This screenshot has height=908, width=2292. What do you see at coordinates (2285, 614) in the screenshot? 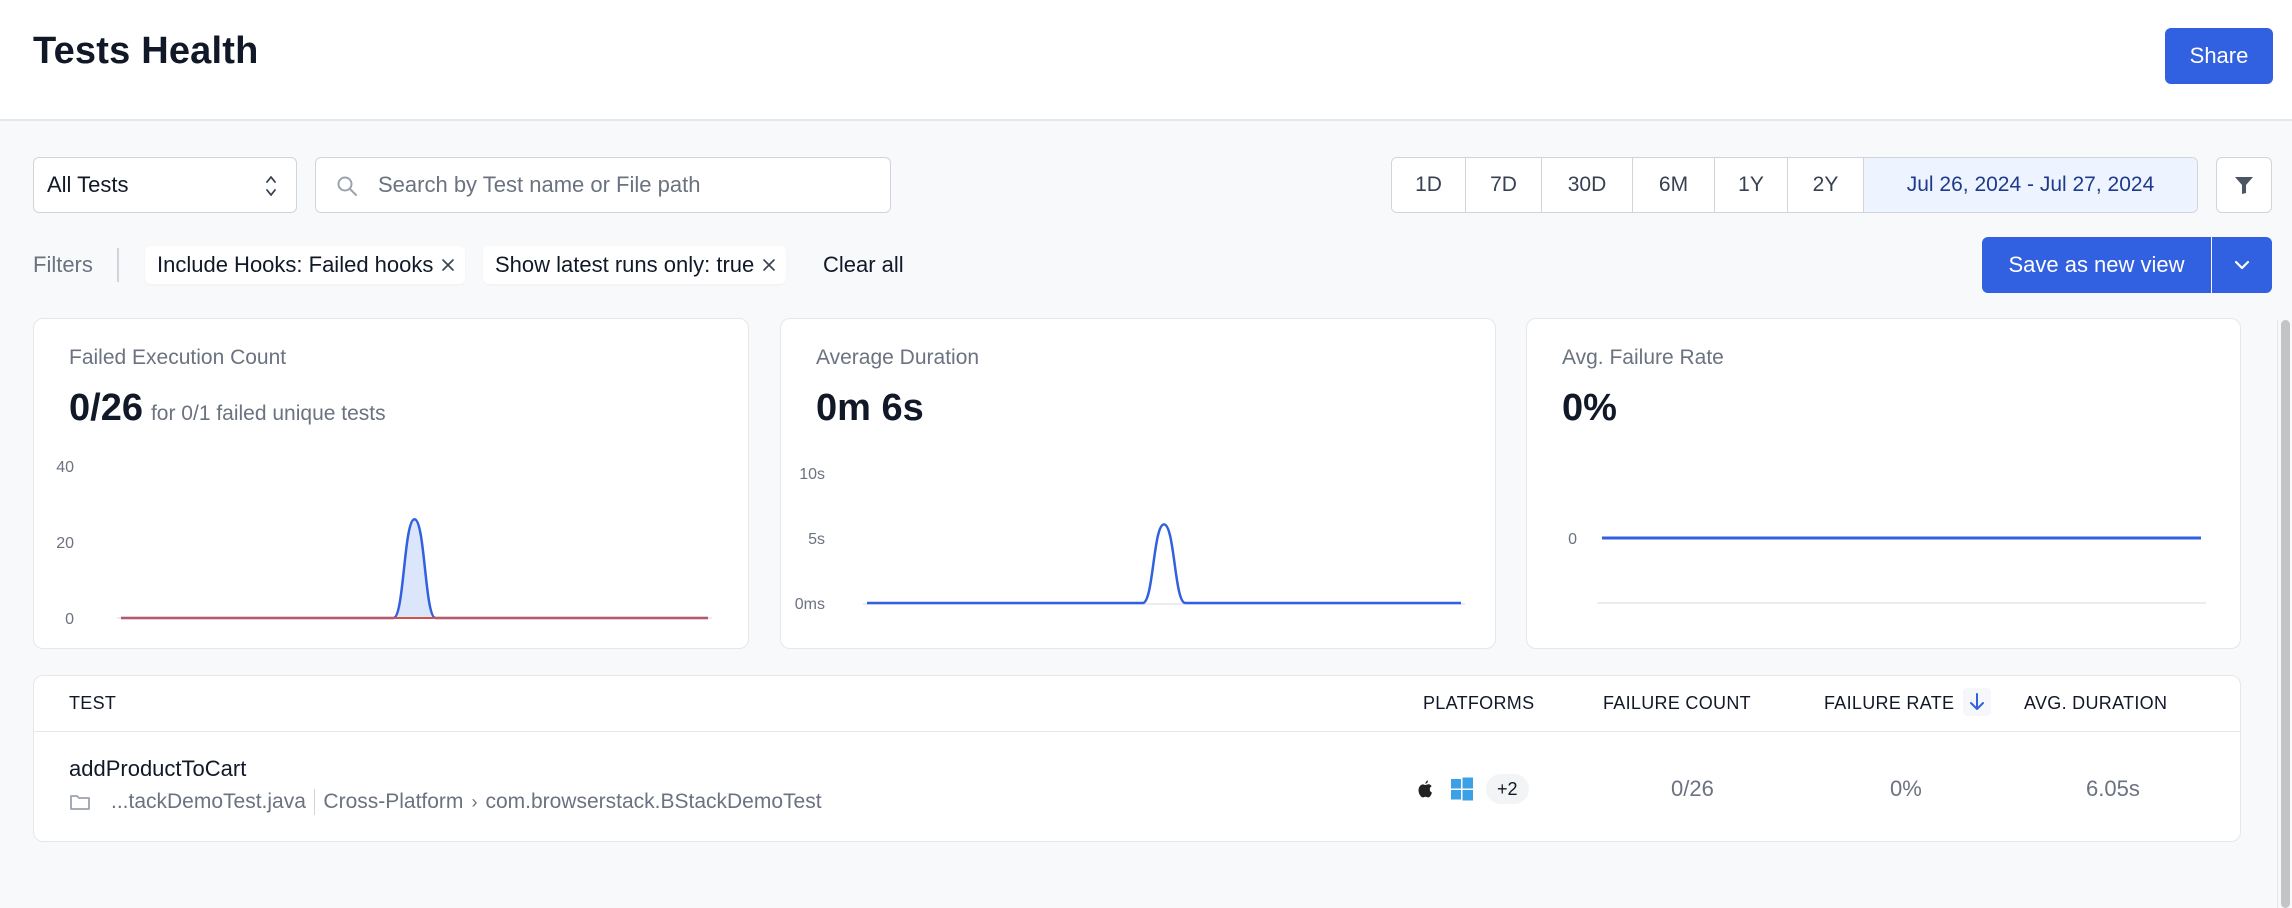
I see `scrollbar-thumb` at bounding box center [2285, 614].